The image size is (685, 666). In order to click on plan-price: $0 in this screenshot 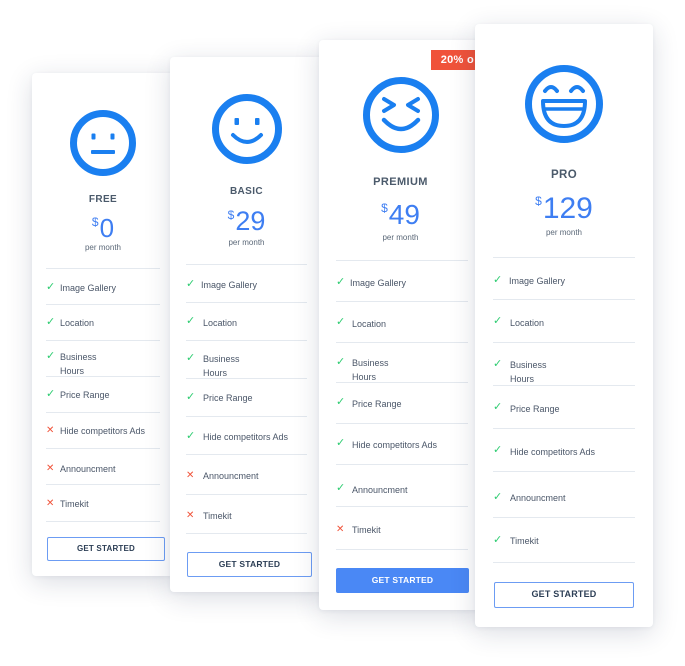, I will do `click(103, 228)`.